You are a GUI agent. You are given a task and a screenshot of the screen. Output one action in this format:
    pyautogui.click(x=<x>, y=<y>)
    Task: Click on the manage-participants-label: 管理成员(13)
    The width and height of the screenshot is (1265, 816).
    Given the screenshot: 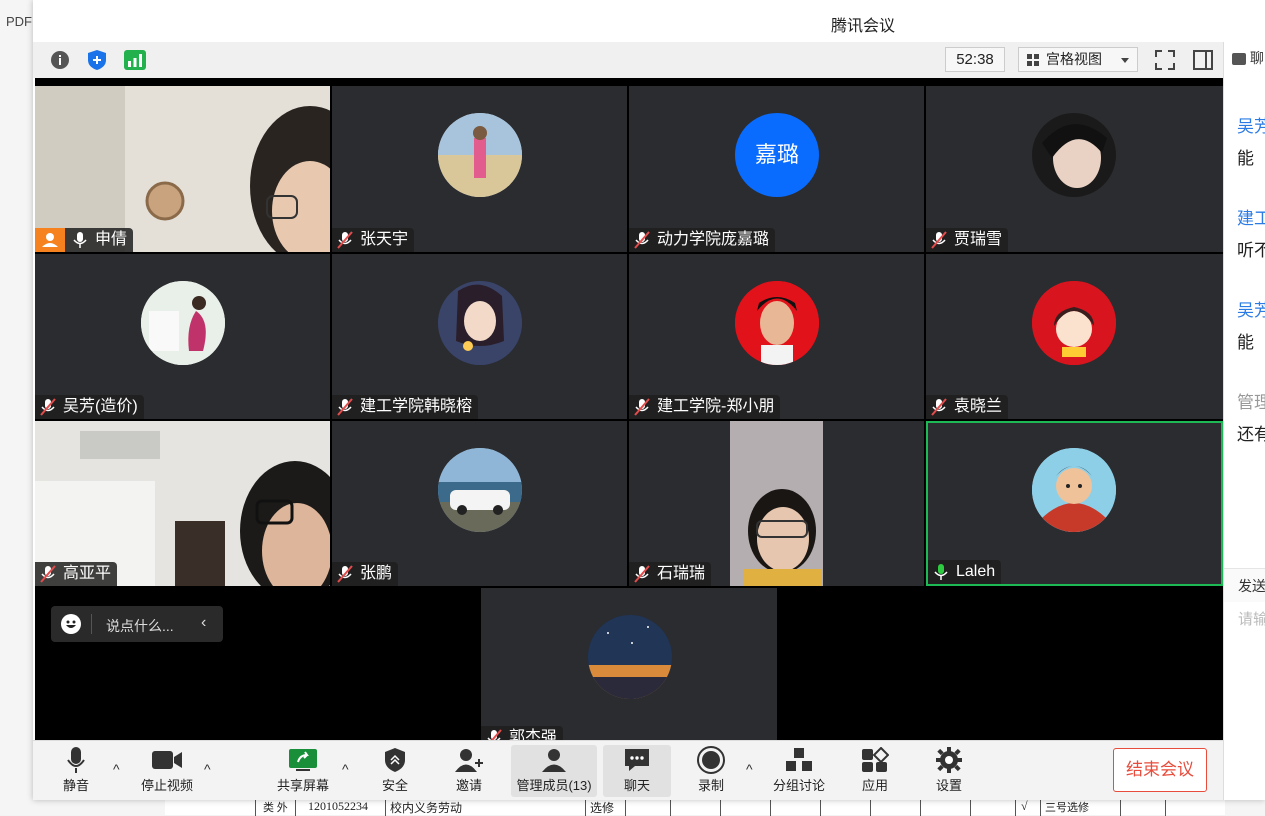 What is the action you would take?
    pyautogui.click(x=554, y=785)
    